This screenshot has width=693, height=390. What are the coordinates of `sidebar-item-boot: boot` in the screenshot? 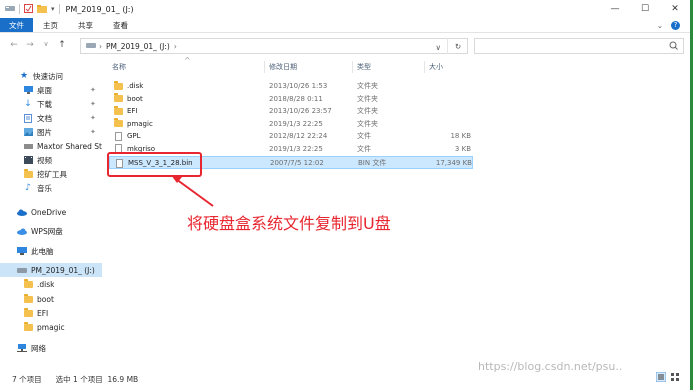 It's located at (51, 299).